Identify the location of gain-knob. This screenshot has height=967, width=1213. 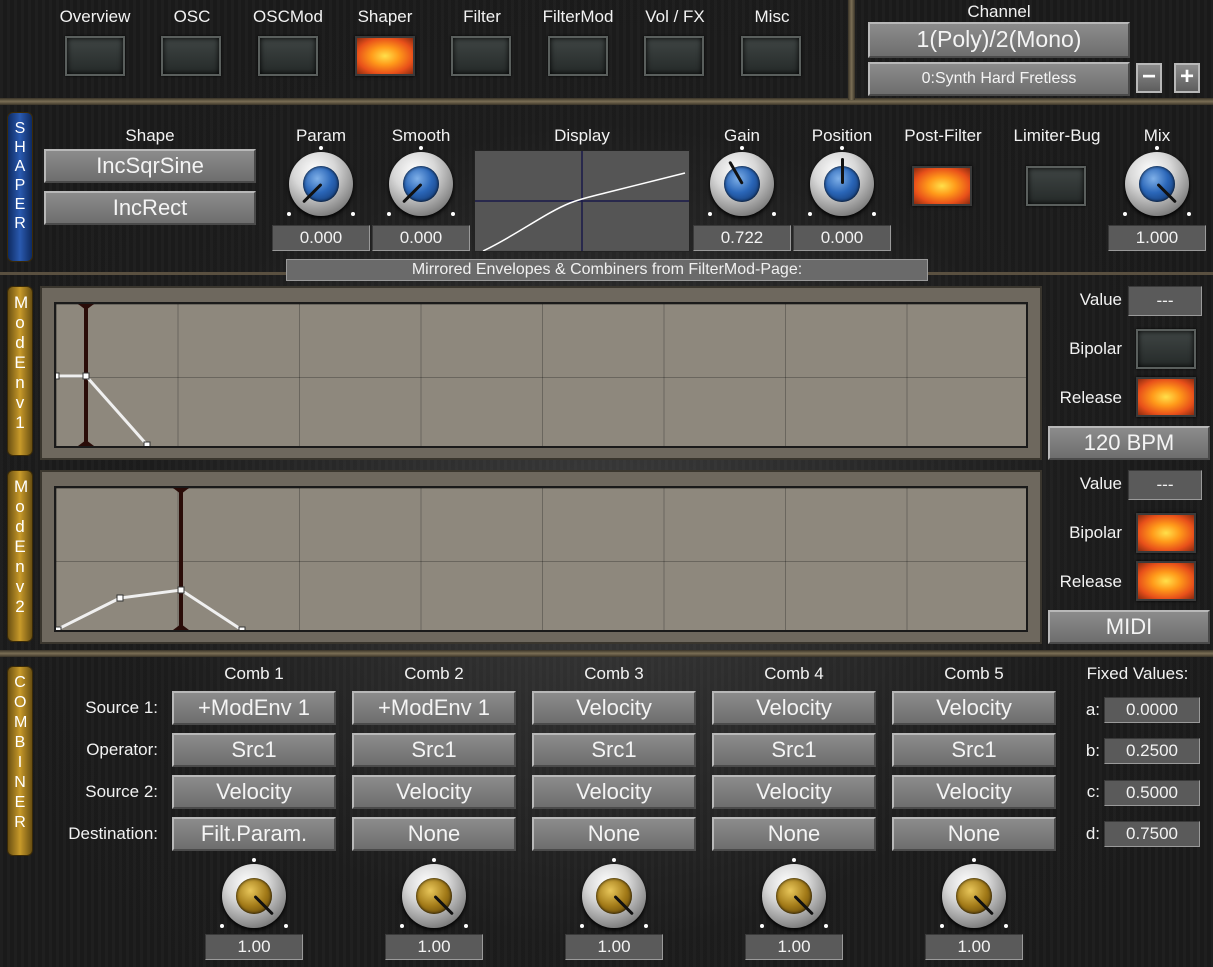
(742, 181).